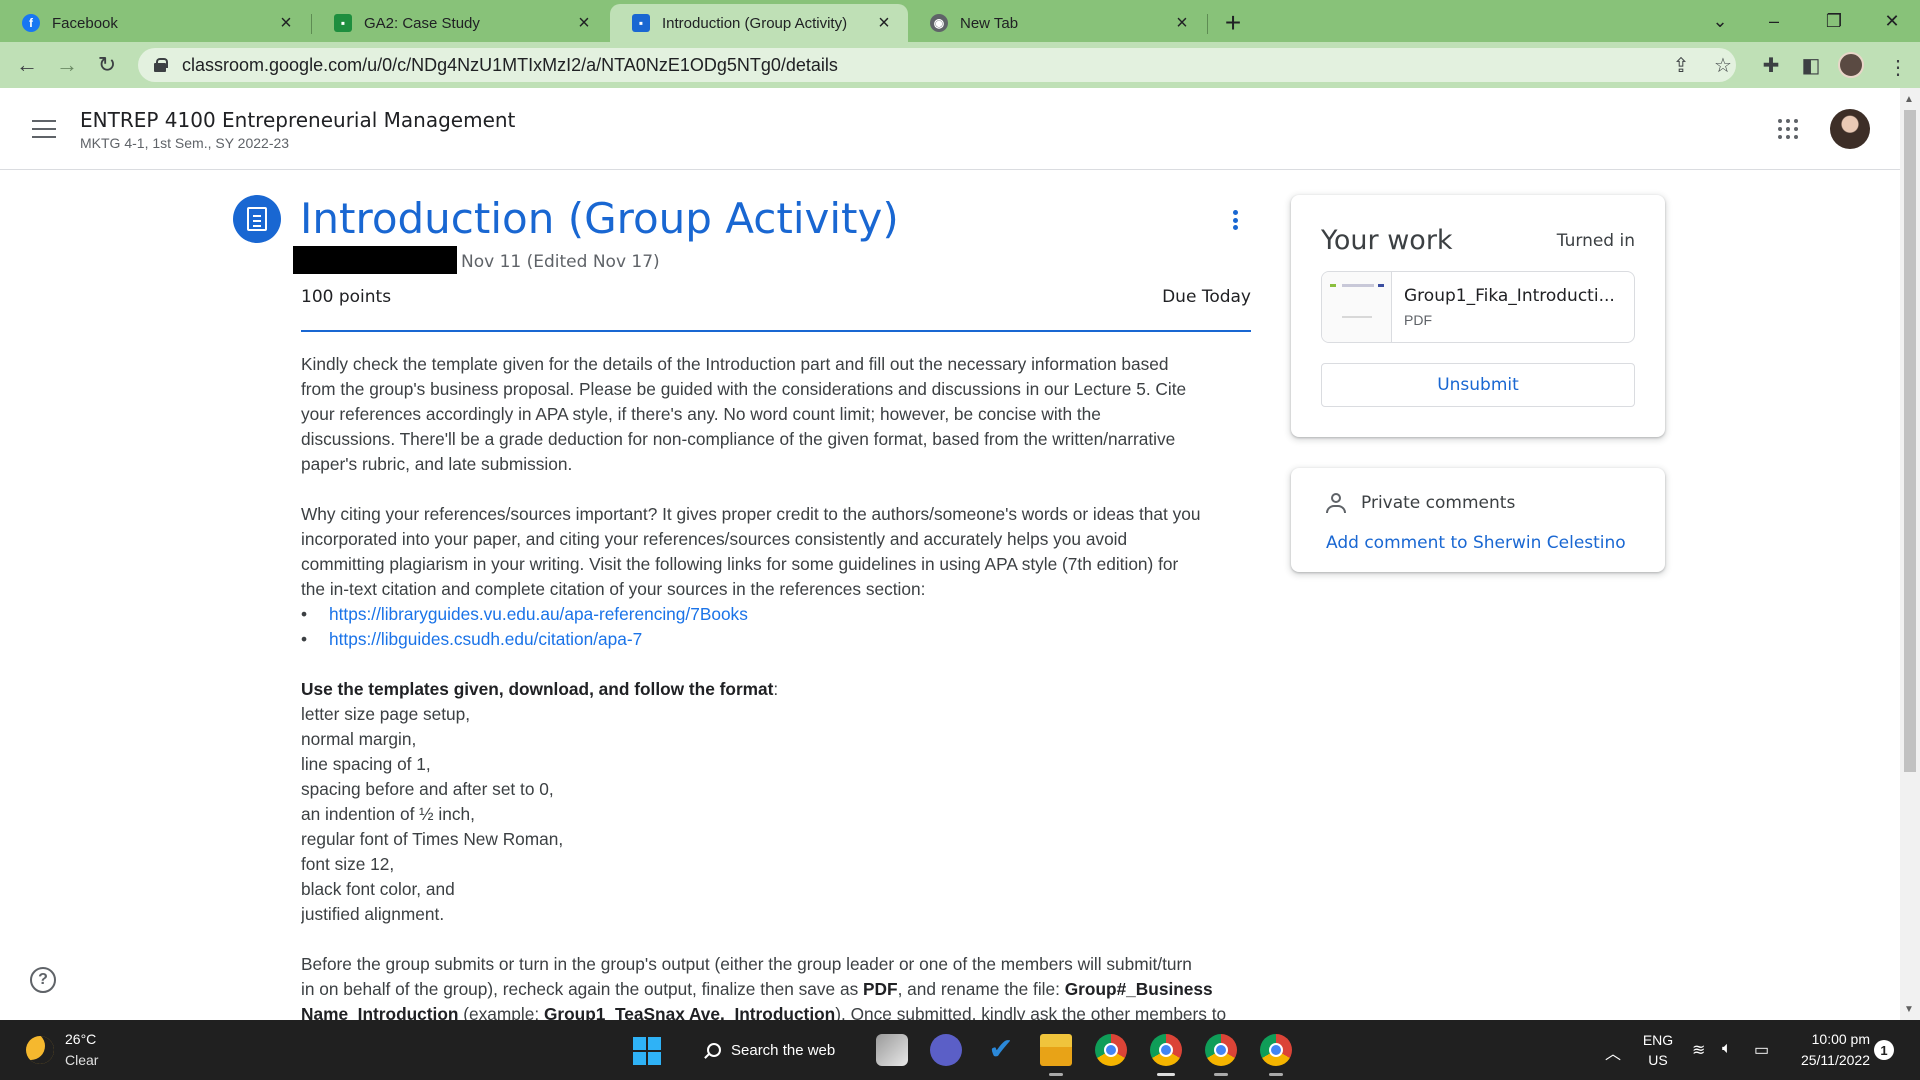  Describe the element at coordinates (161, 65) in the screenshot. I see `lock-icon` at that location.